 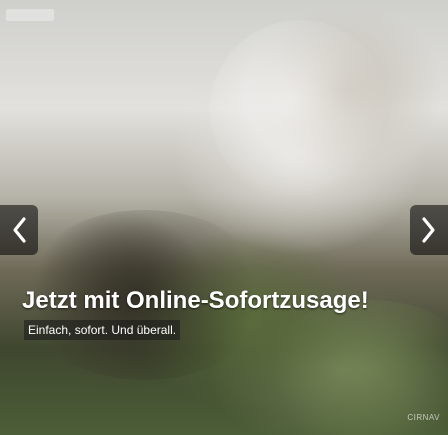 I want to click on carousel-prev-button, so click(x=19, y=230).